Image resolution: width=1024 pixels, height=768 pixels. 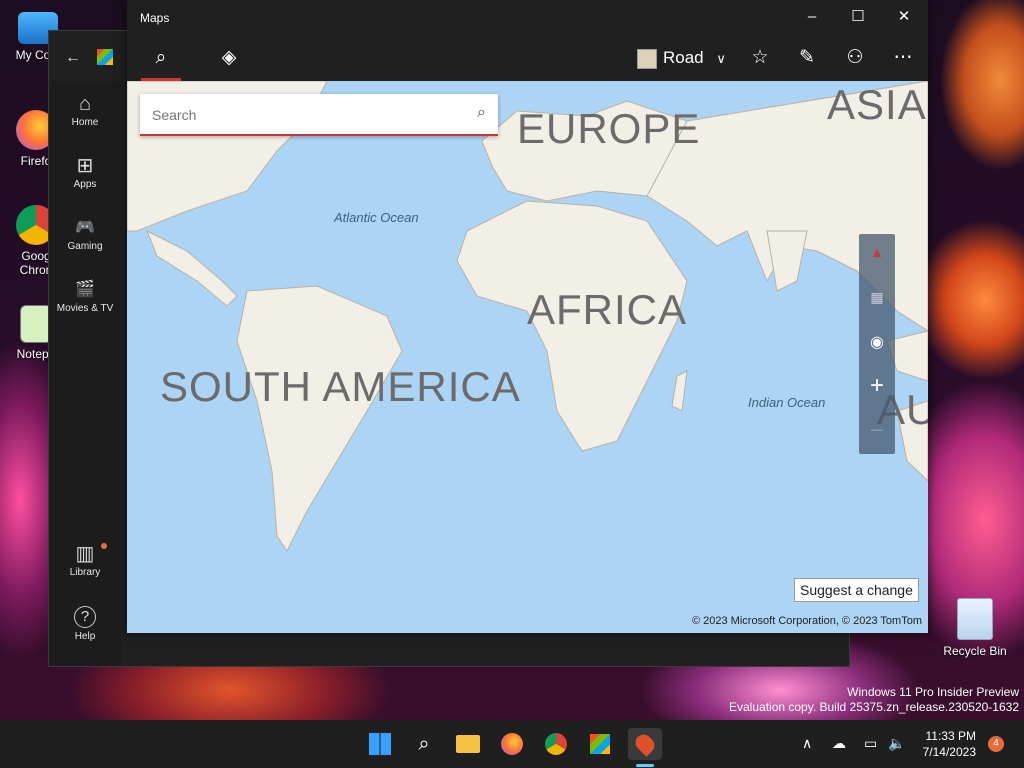 What do you see at coordinates (904, 17) in the screenshot?
I see `close-button: ✕` at bounding box center [904, 17].